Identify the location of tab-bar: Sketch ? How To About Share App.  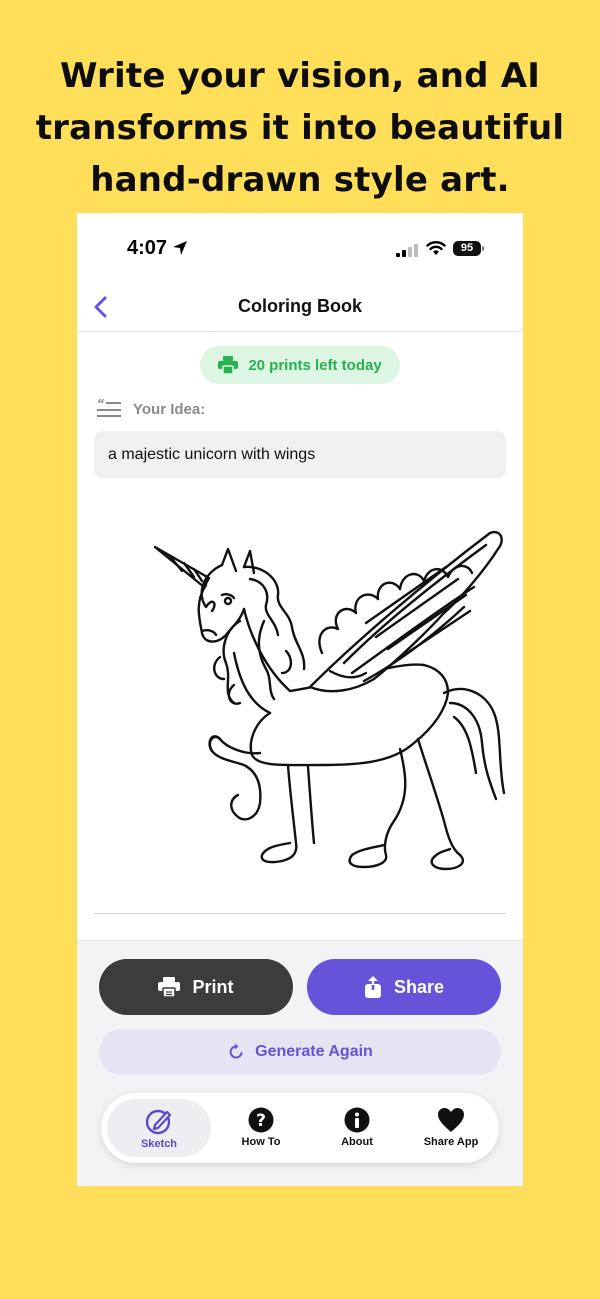
(300, 1128).